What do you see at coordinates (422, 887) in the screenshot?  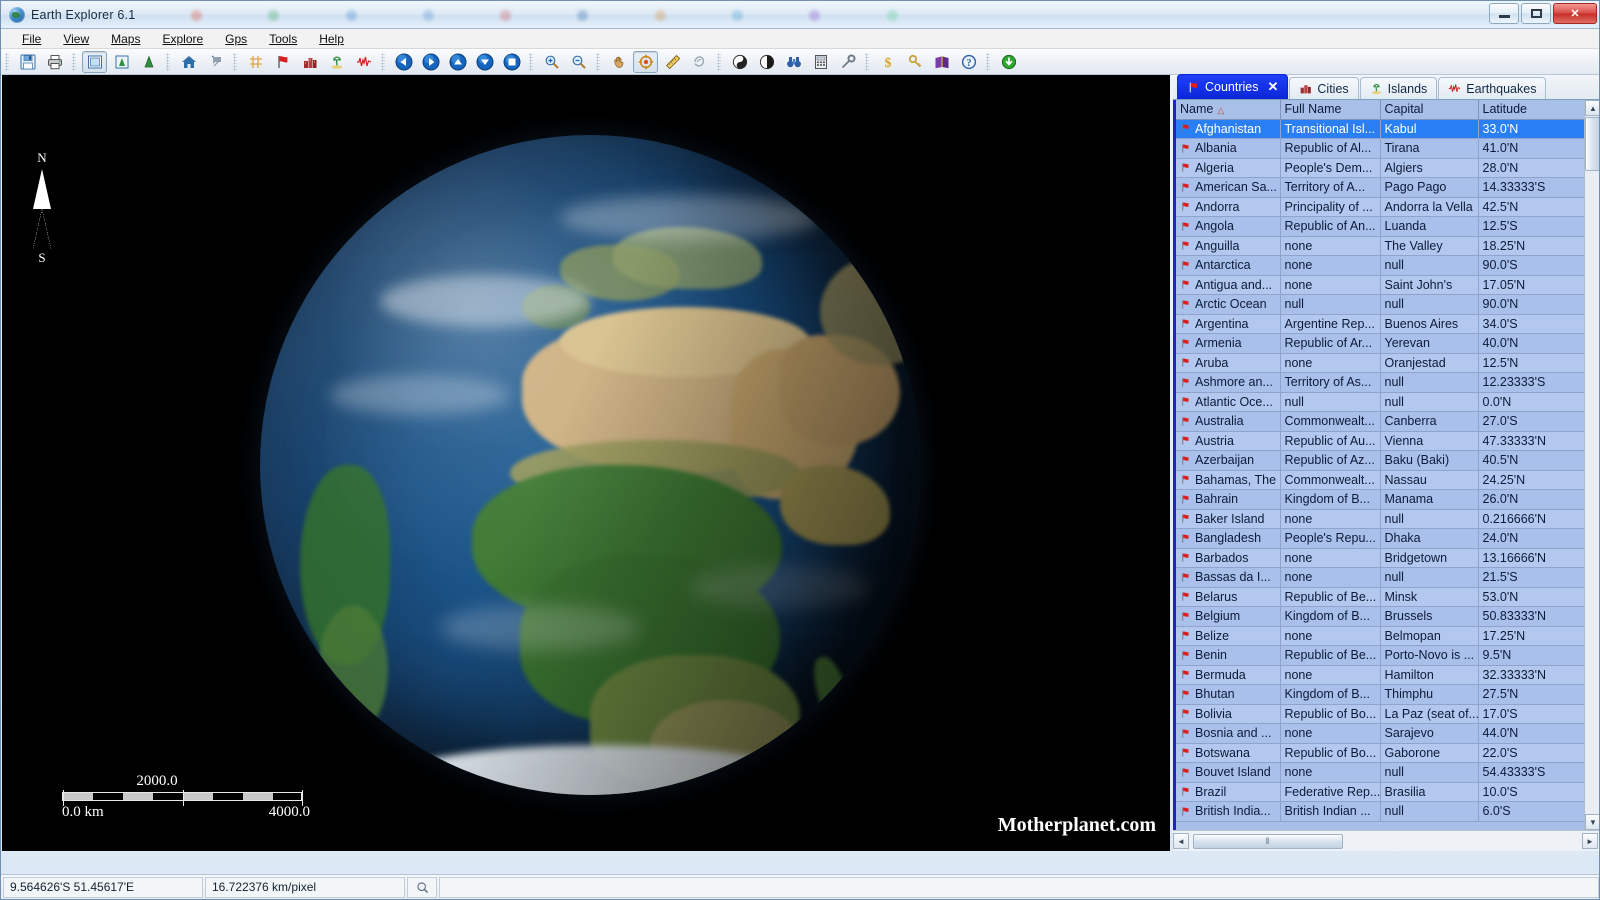 I see `status-magnifier-button` at bounding box center [422, 887].